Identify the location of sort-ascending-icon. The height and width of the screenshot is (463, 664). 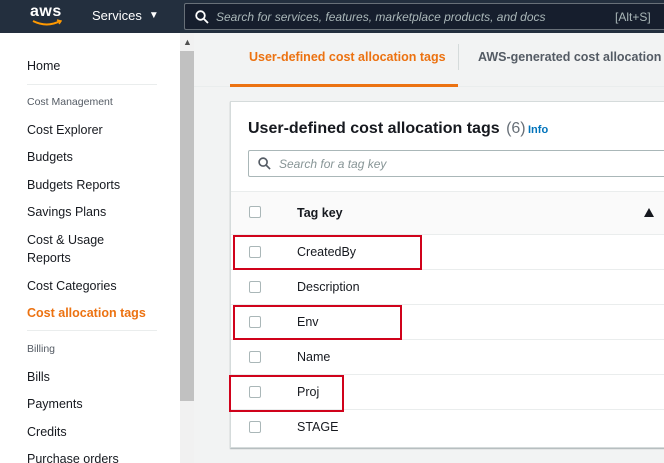
(649, 212).